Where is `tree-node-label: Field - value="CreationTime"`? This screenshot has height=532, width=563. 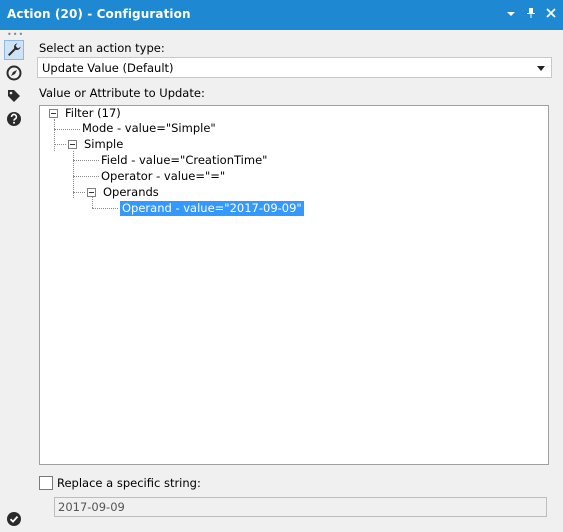
tree-node-label: Field - value="CreationTime" is located at coordinates (184, 160).